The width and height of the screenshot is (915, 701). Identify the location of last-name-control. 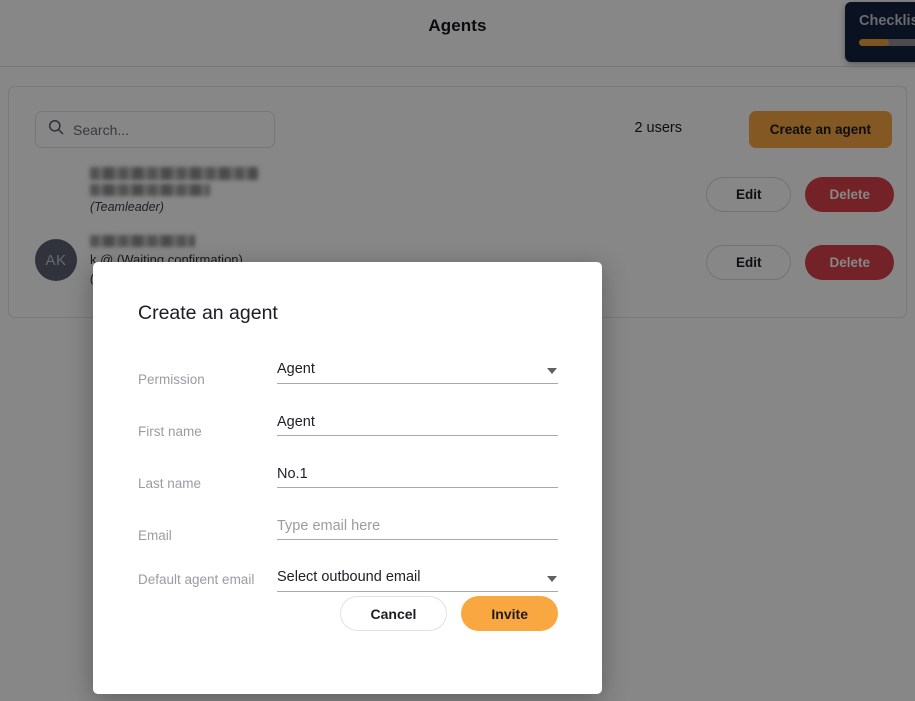
(417, 472).